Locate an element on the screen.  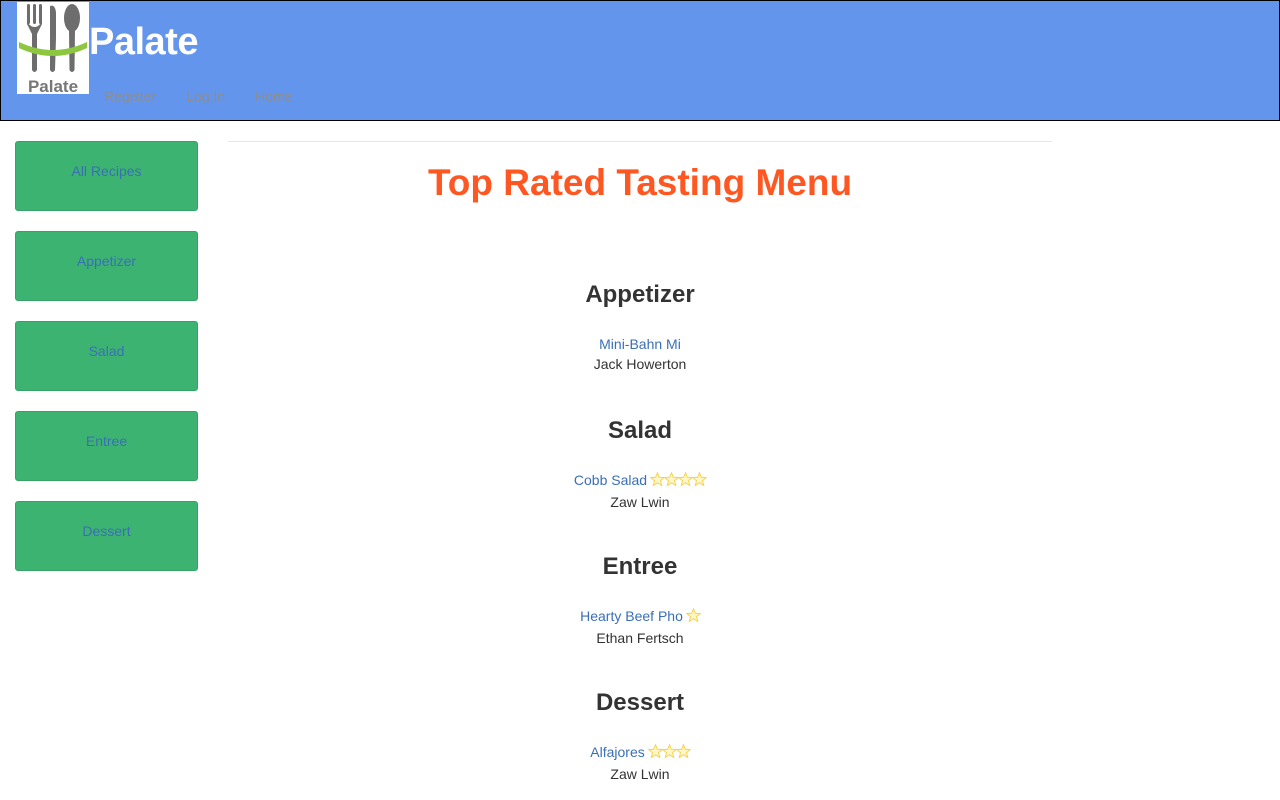
nav-home-link: Home is located at coordinates (273, 96).